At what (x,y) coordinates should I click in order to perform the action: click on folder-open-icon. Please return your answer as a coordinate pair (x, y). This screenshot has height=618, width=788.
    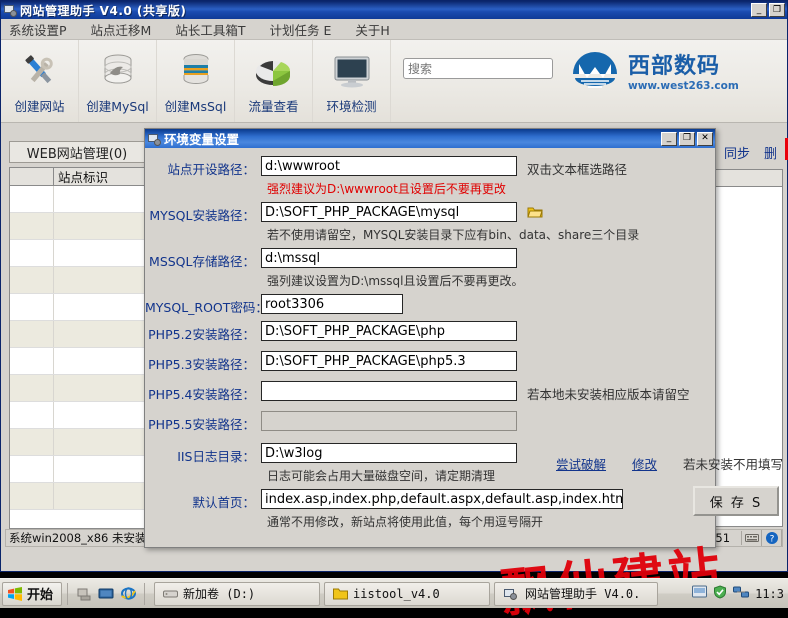
    Looking at the image, I should click on (535, 212).